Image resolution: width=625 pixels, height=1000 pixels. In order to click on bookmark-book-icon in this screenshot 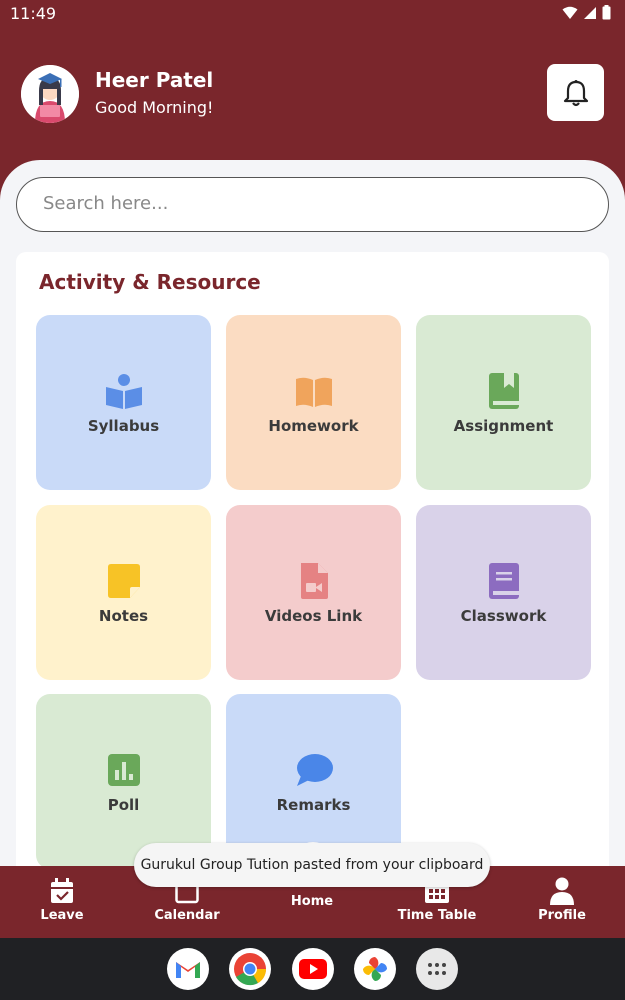, I will do `click(504, 391)`.